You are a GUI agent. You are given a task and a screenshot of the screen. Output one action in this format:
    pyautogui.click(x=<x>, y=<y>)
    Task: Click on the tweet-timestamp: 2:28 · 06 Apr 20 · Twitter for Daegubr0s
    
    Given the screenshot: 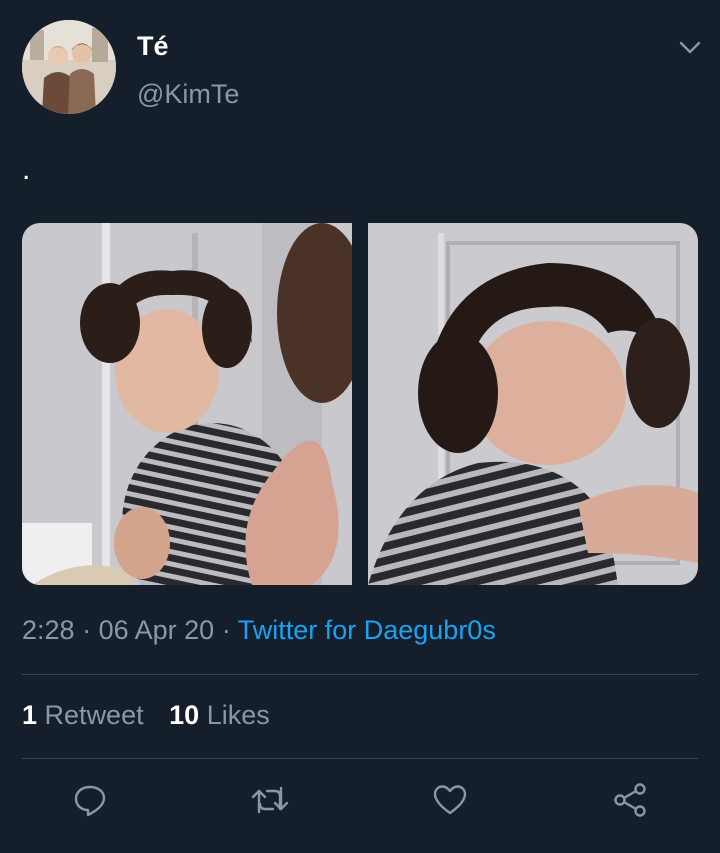 What is the action you would take?
    pyautogui.click(x=259, y=630)
    